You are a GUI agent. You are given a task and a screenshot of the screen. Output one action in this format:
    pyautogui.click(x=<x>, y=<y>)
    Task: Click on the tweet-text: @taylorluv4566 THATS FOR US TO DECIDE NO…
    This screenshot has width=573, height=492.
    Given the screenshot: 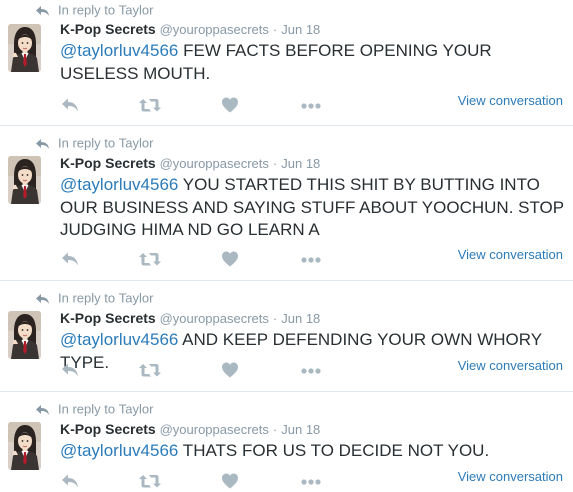 What is the action you would take?
    pyautogui.click(x=316, y=451)
    